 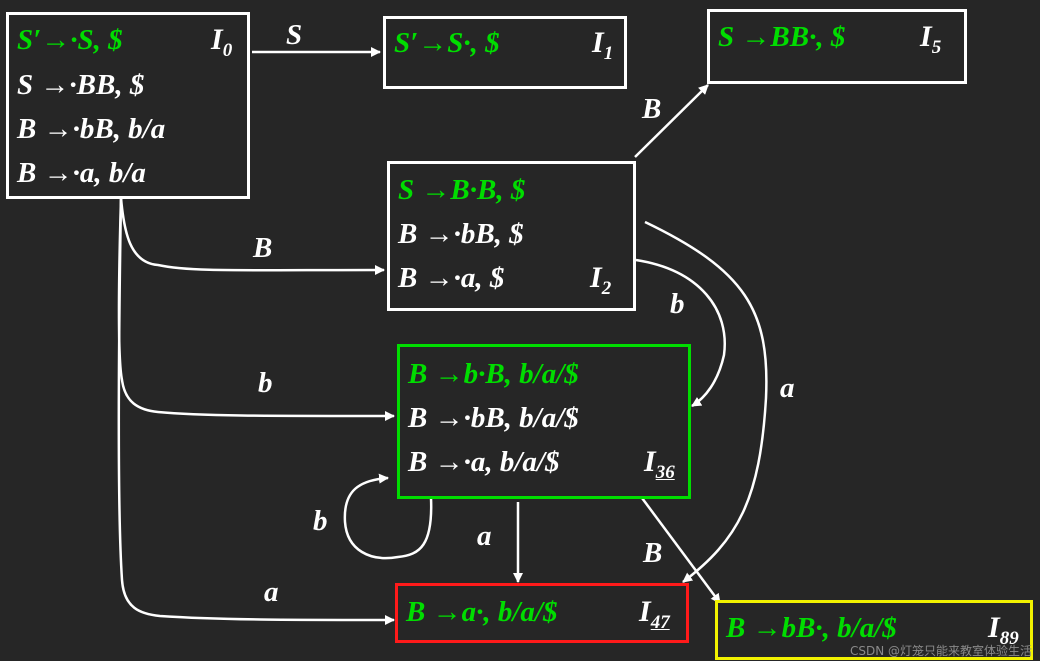 I want to click on state-I47: B →a·, b/a/$ I47, so click(x=542, y=613).